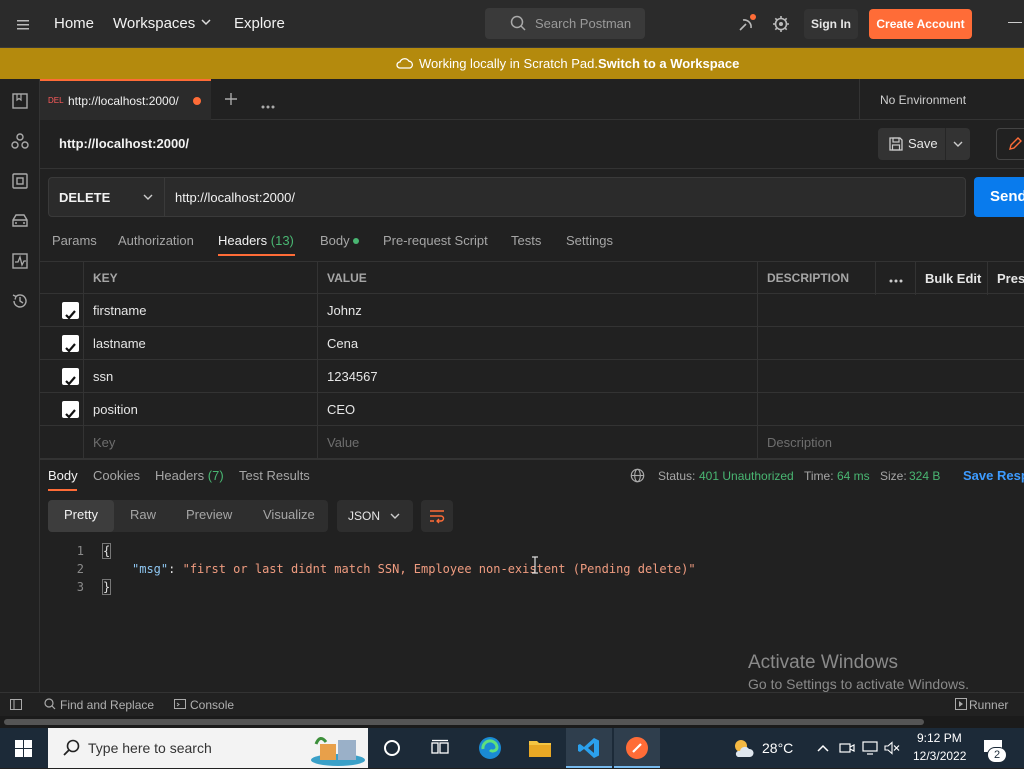  What do you see at coordinates (1015, 22) in the screenshot?
I see `window-minimize-icon` at bounding box center [1015, 22].